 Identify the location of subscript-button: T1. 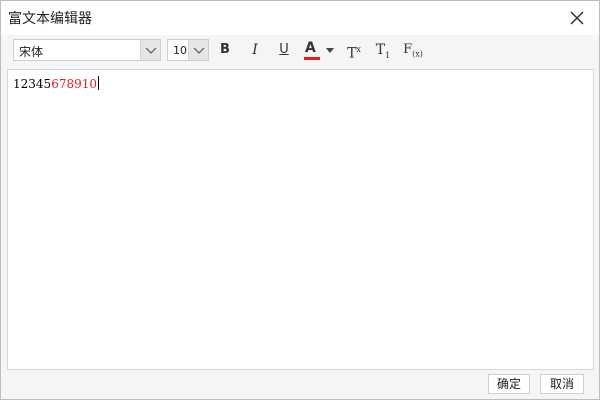
(383, 50).